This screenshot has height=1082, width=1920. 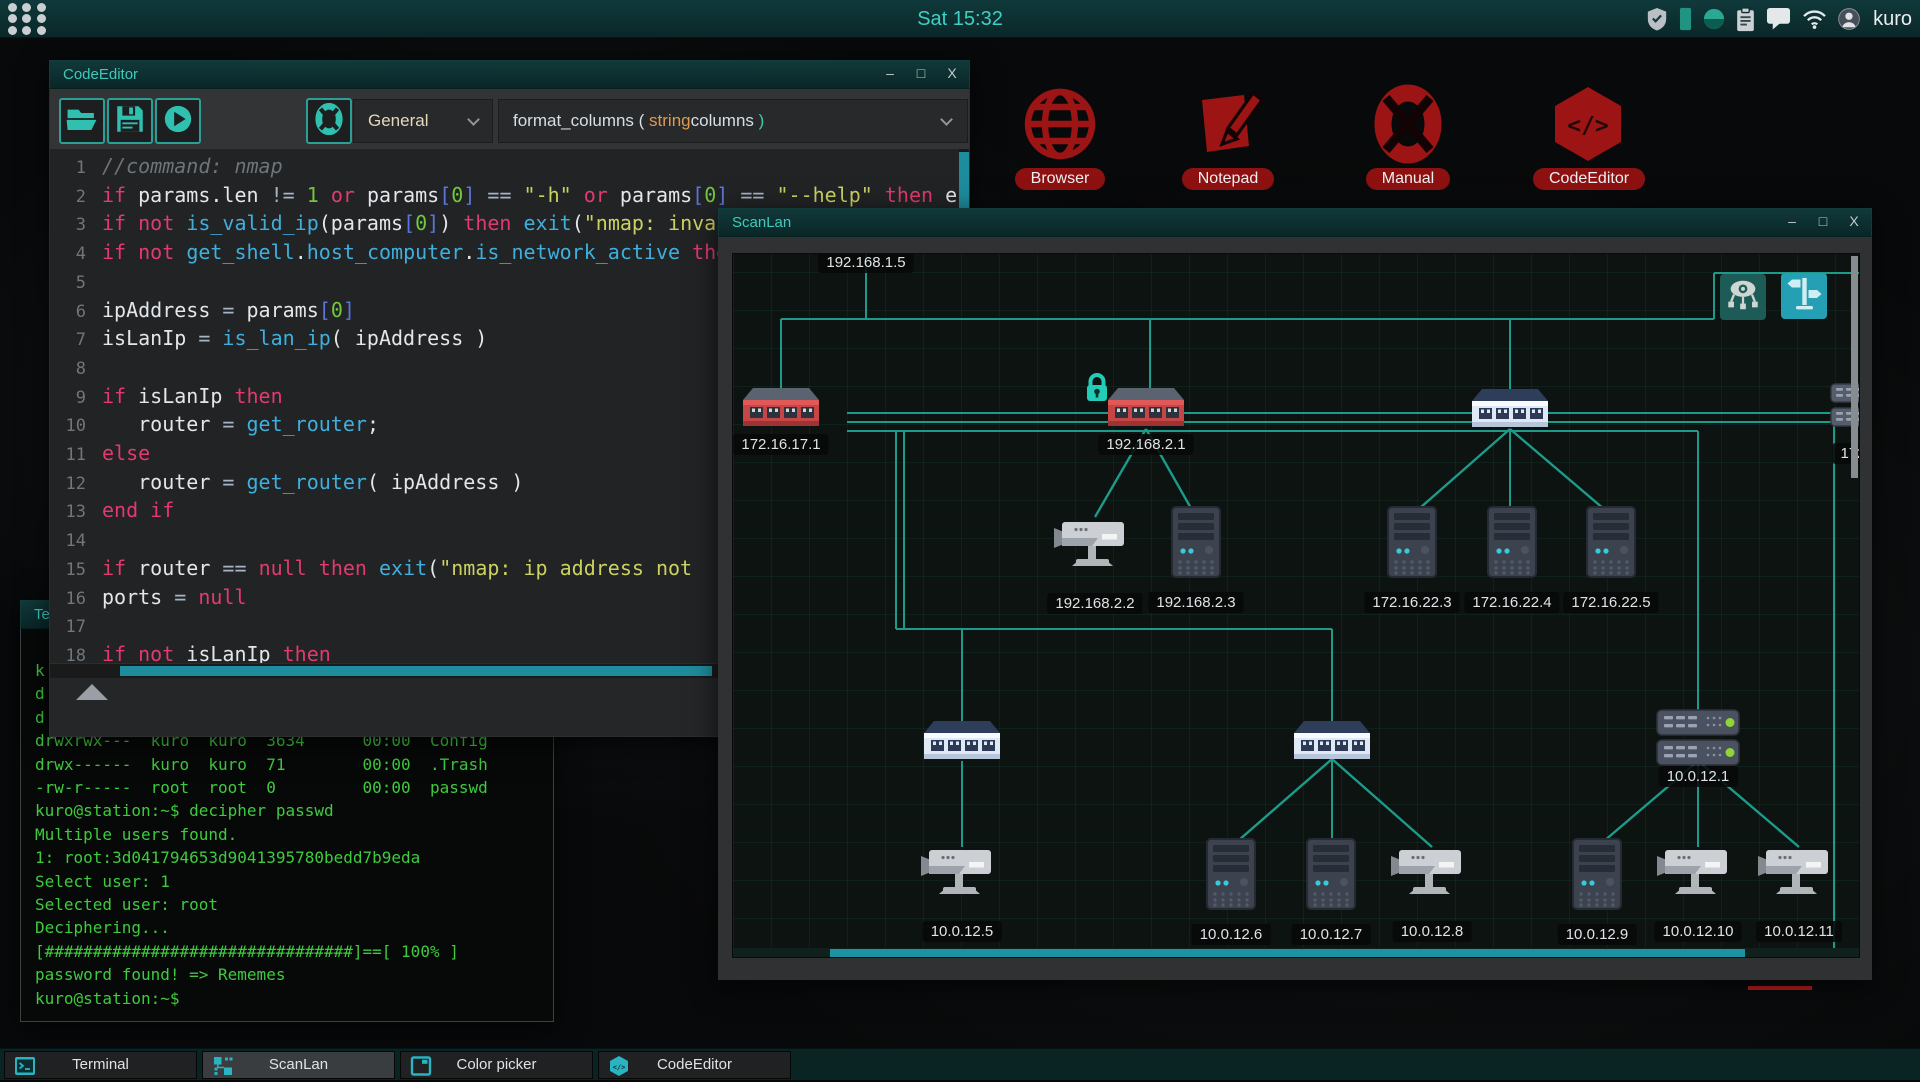 I want to click on taskbar-item-terminal: Terminal, so click(x=100, y=1065).